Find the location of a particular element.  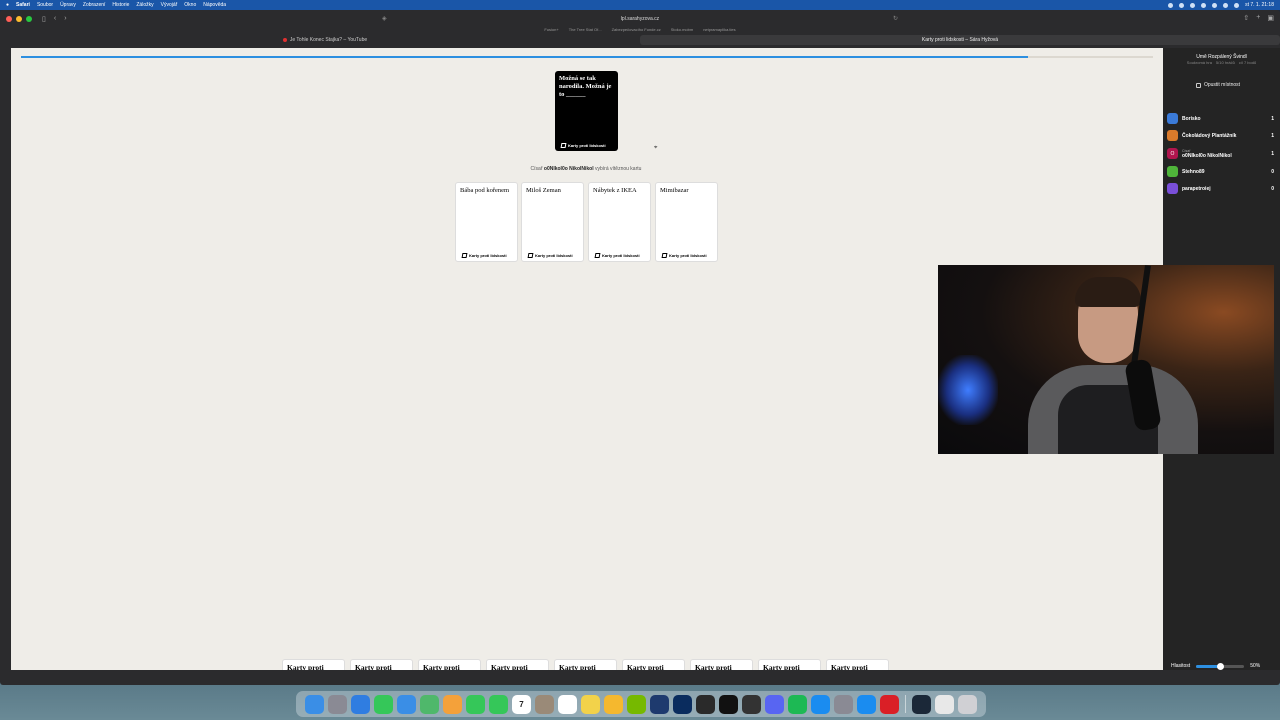

favorite-link: Stoko.mobm is located at coordinates (682, 30).